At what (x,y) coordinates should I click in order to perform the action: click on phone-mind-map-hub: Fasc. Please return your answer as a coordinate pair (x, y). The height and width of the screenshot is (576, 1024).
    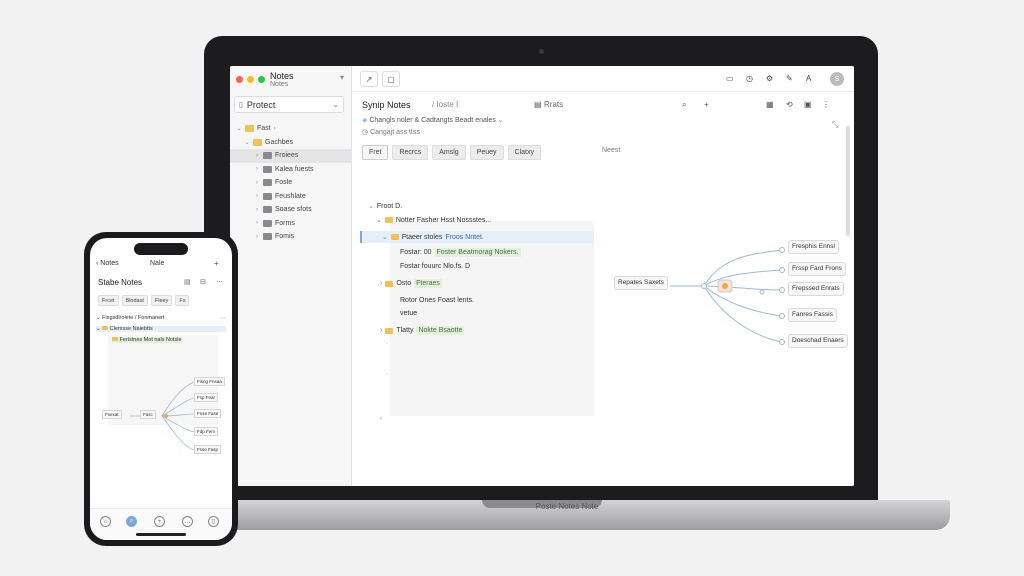
    Looking at the image, I should click on (148, 414).